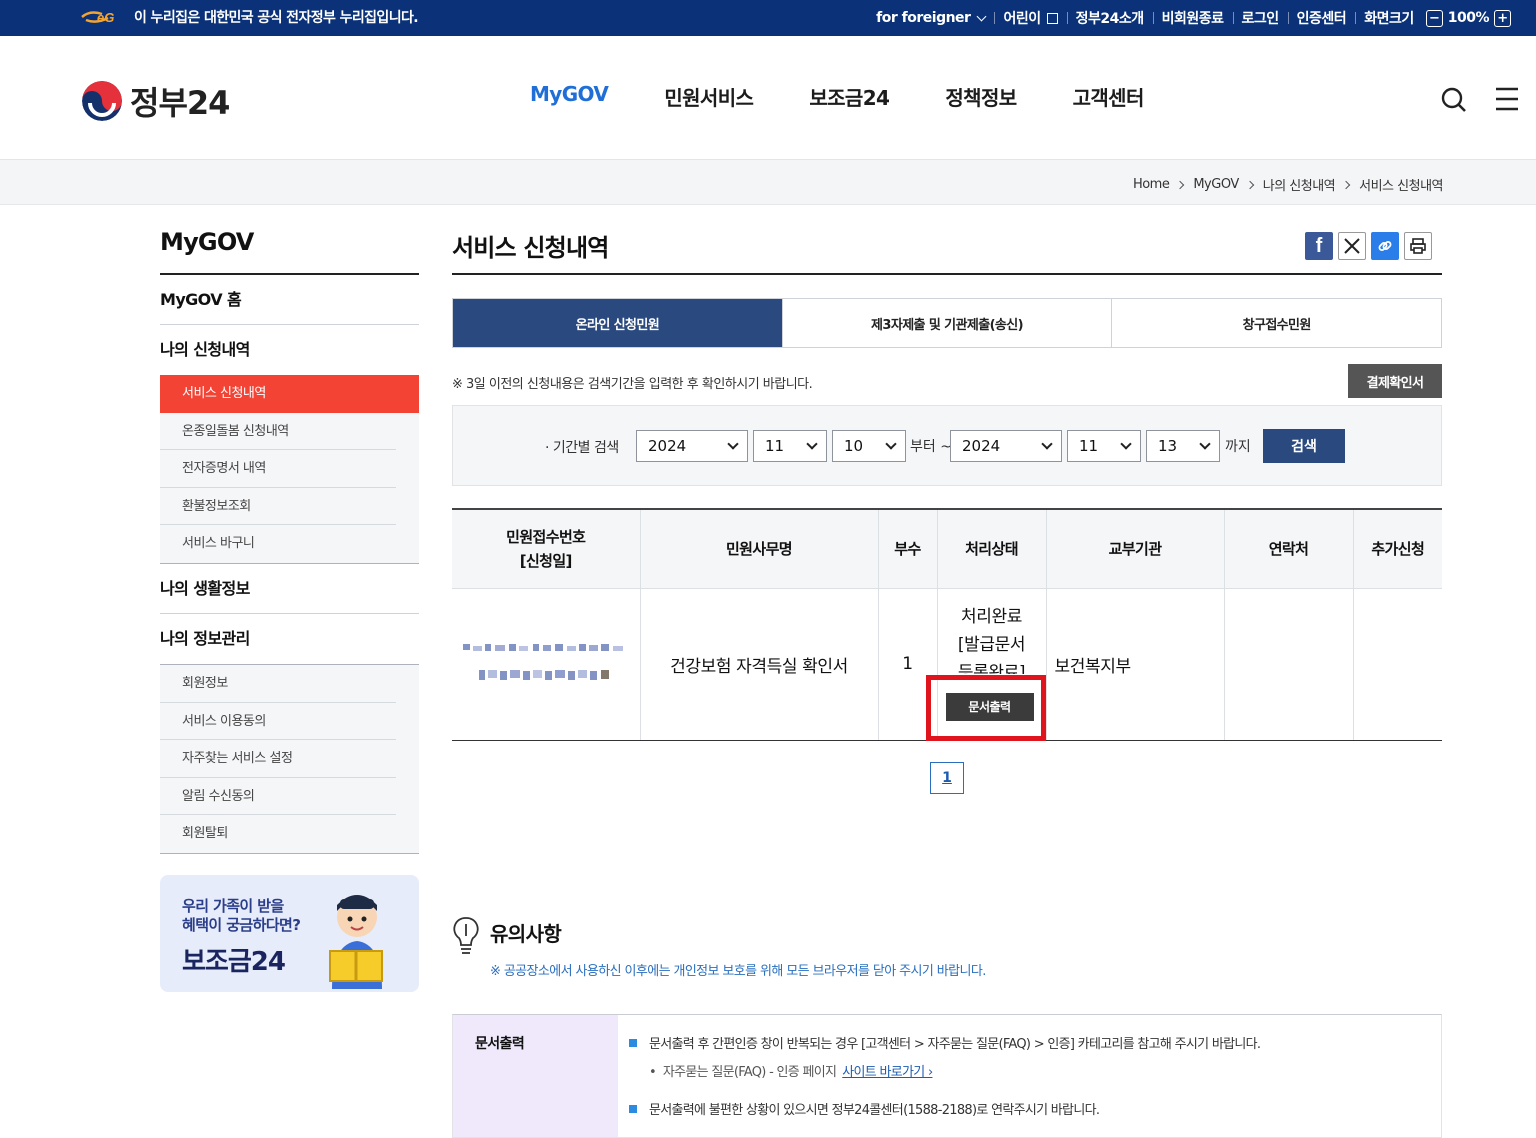 The image size is (1536, 1138). What do you see at coordinates (1397, 548) in the screenshot?
I see `col-extra-application: 추가신청` at bounding box center [1397, 548].